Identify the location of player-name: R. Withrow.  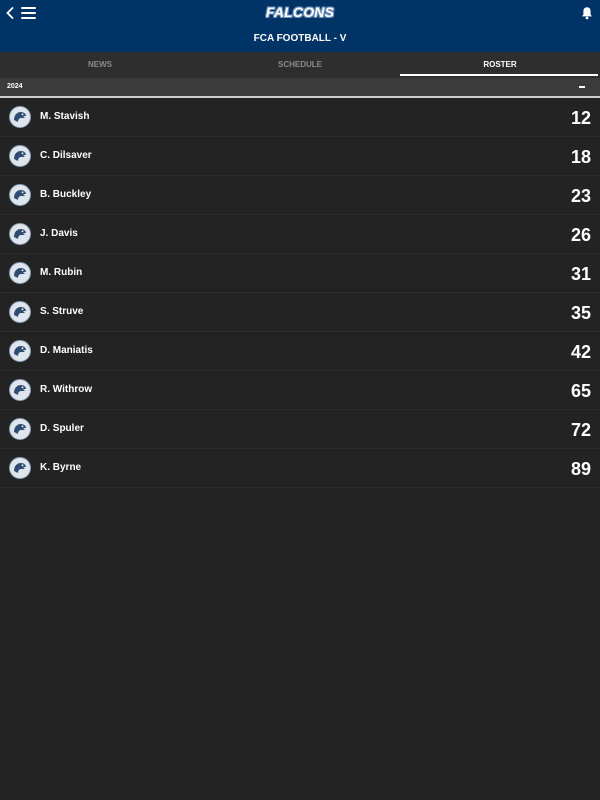
(66, 389).